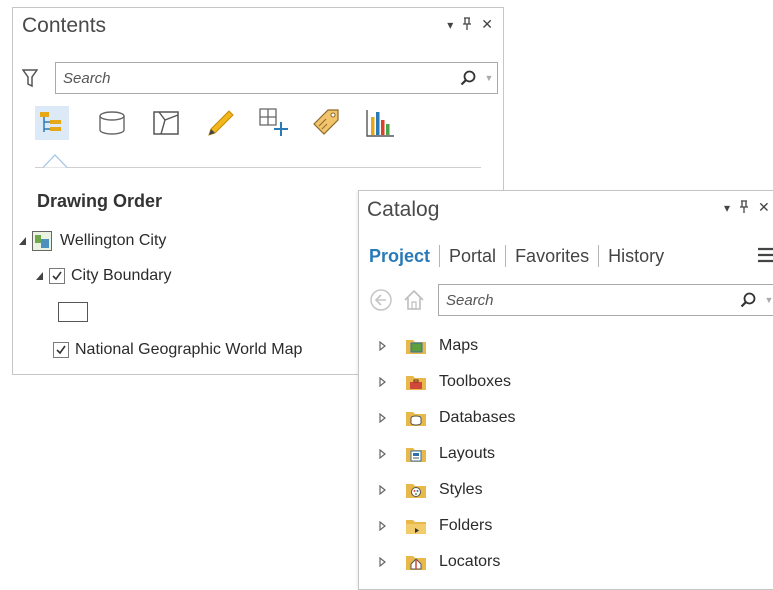  What do you see at coordinates (459, 345) in the screenshot?
I see `catalog-item-label: Maps` at bounding box center [459, 345].